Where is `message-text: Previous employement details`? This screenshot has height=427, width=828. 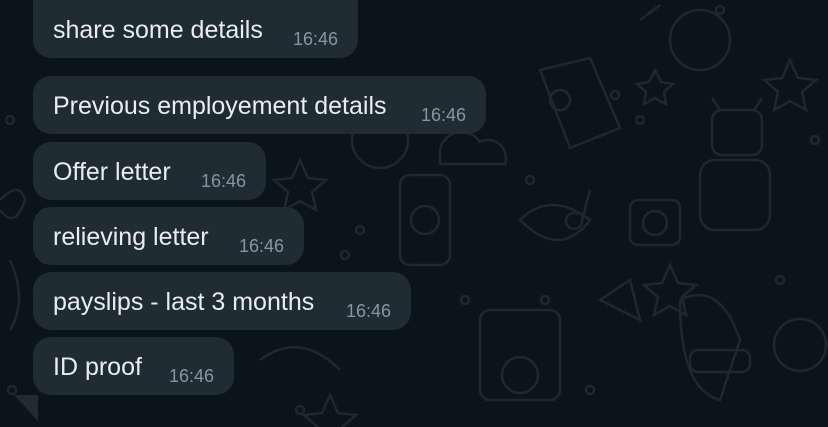 message-text: Previous employement details is located at coordinates (220, 106).